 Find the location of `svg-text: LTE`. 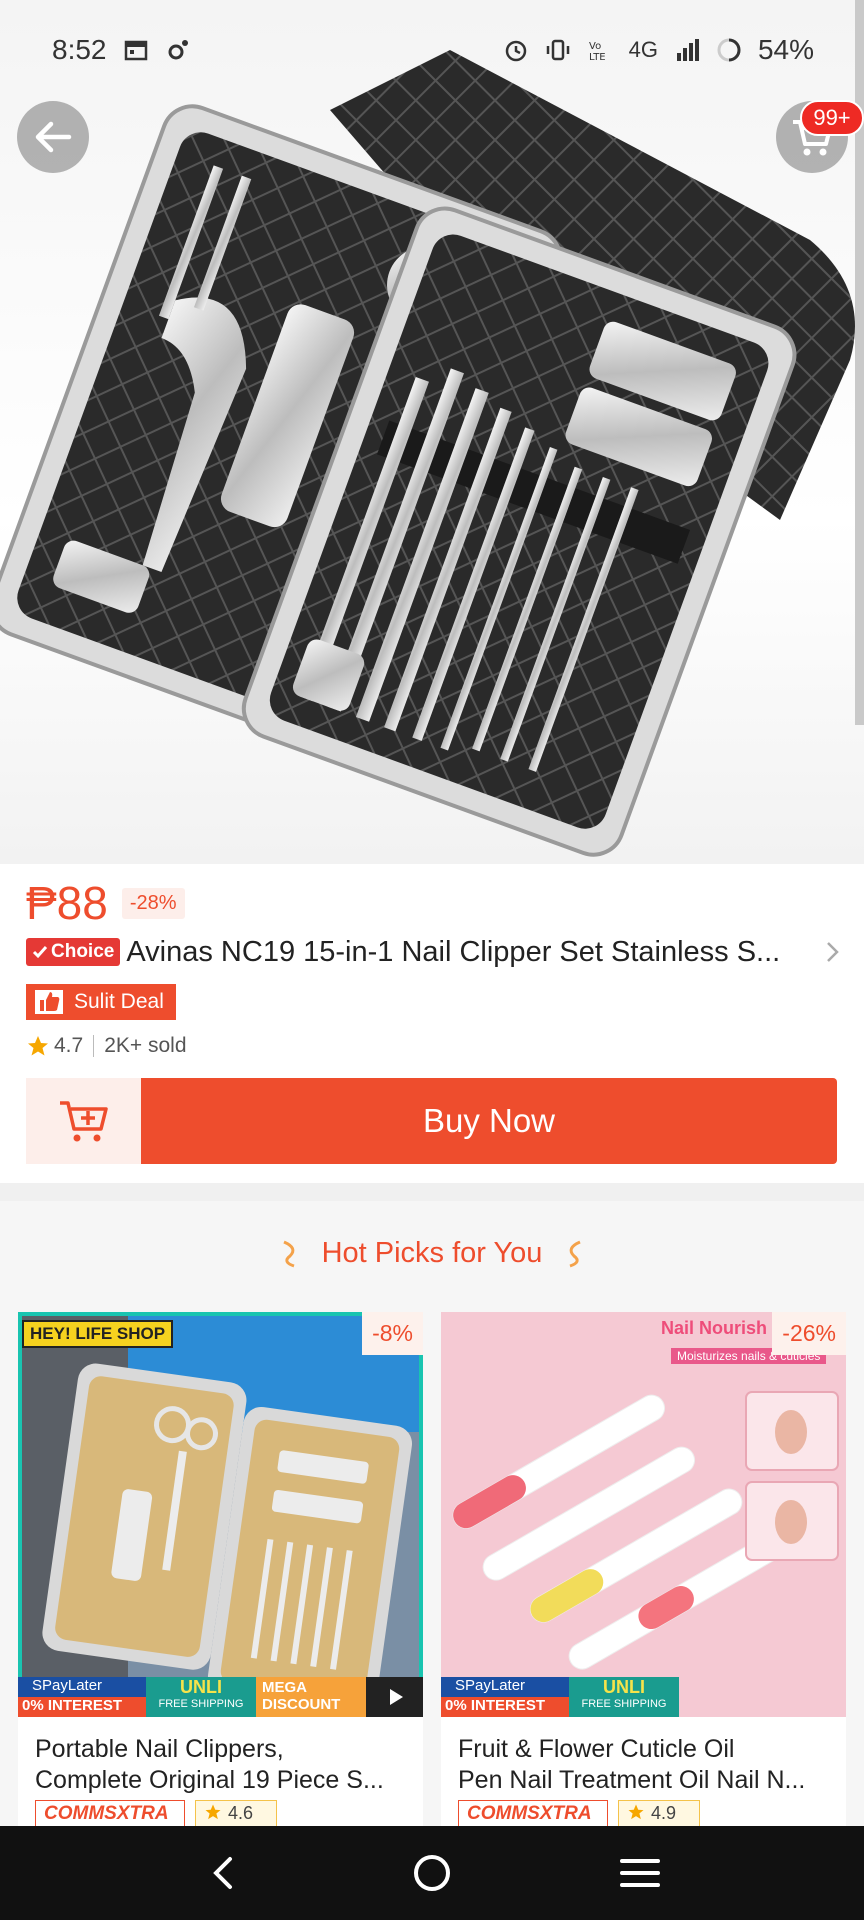

svg-text: LTE is located at coordinates (597, 57).